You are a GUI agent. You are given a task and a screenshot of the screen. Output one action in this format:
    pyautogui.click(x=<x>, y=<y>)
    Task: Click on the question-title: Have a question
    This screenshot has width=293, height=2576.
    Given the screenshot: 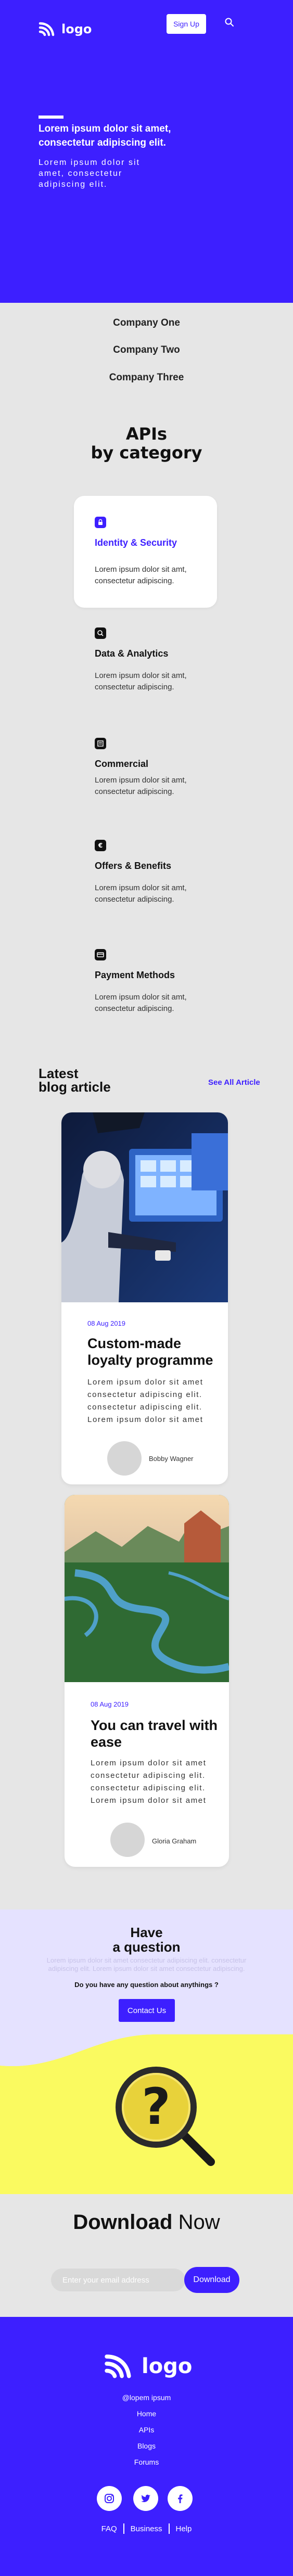 What is the action you would take?
    pyautogui.click(x=146, y=1939)
    